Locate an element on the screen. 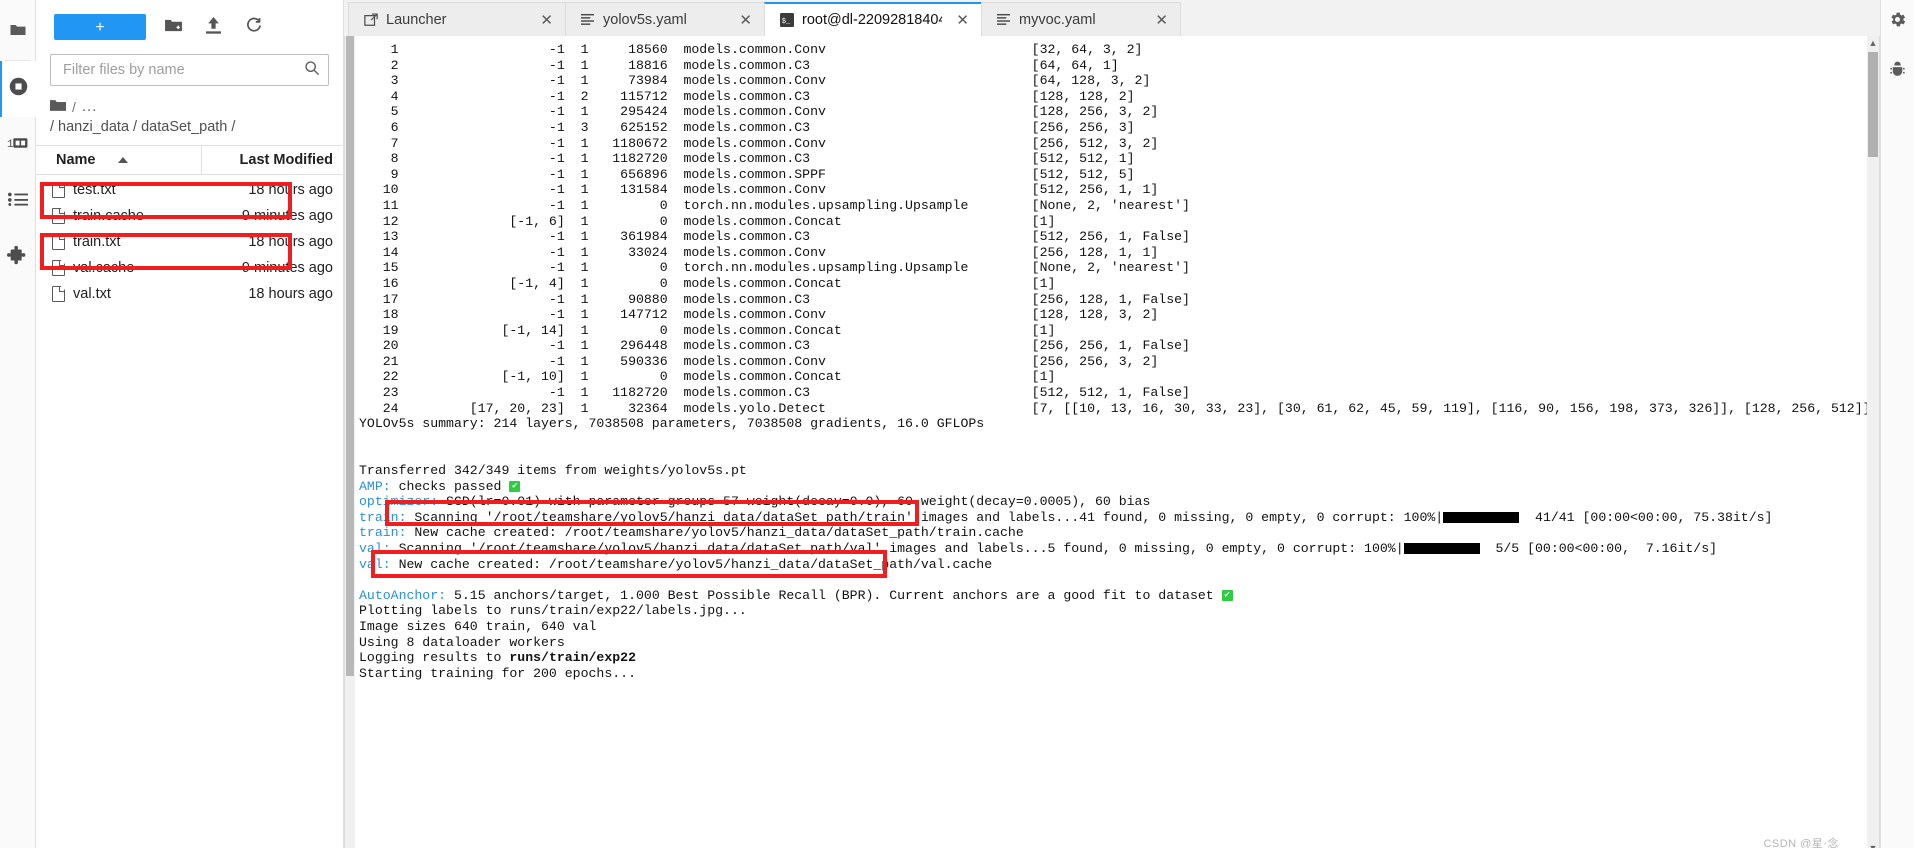 The height and width of the screenshot is (856, 1914). terminal-workers-line: Using 8 dataloader workers is located at coordinates (462, 642).